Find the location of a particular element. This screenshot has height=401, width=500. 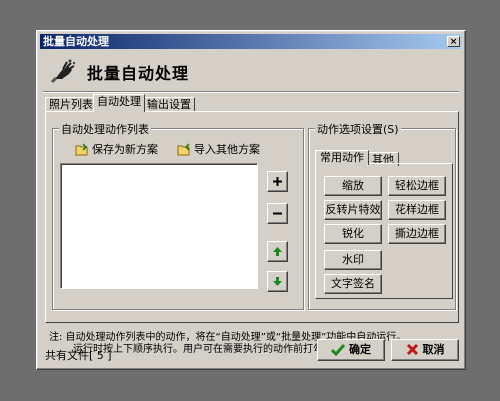

close-icon: × is located at coordinates (453, 42).